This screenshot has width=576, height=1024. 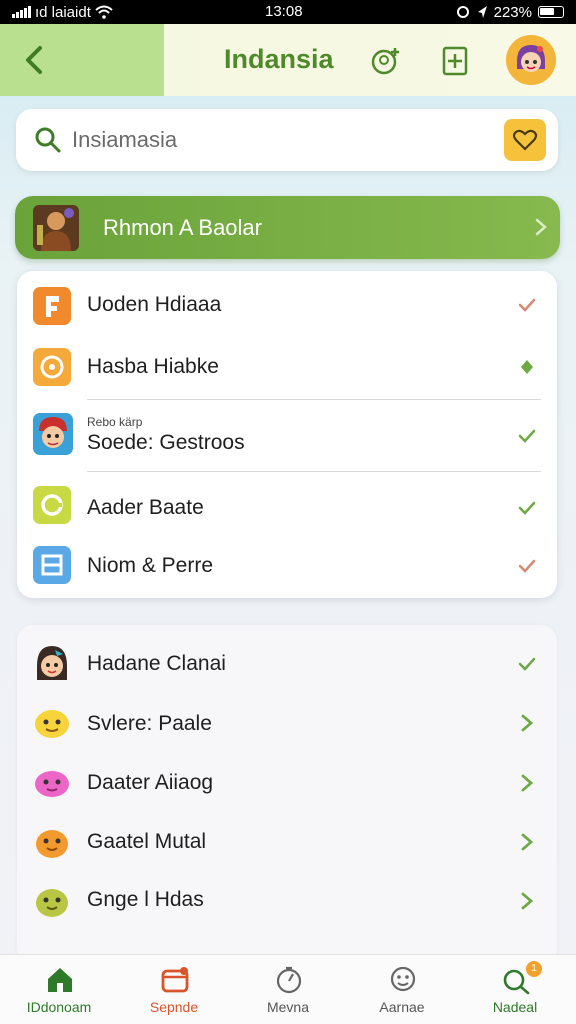 What do you see at coordinates (527, 367) in the screenshot?
I see `diamond-icon` at bounding box center [527, 367].